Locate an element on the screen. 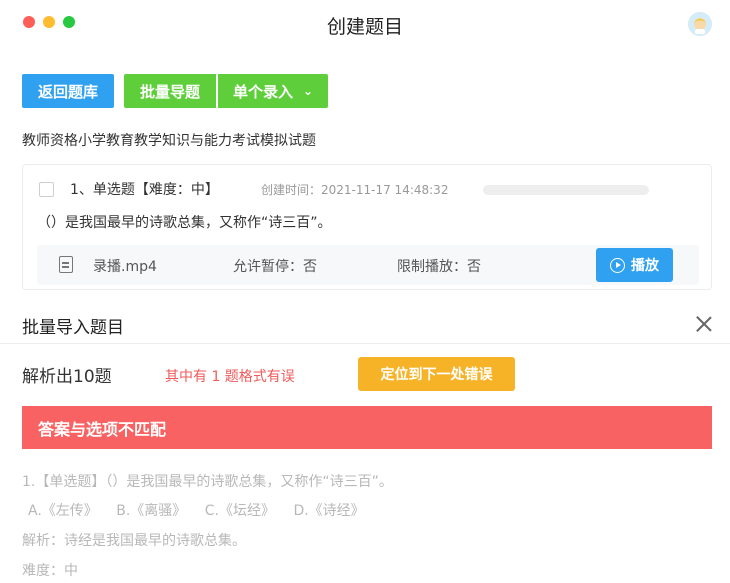 This screenshot has height=583, width=730. preview-option-d: D.《诗经》 is located at coordinates (329, 511).